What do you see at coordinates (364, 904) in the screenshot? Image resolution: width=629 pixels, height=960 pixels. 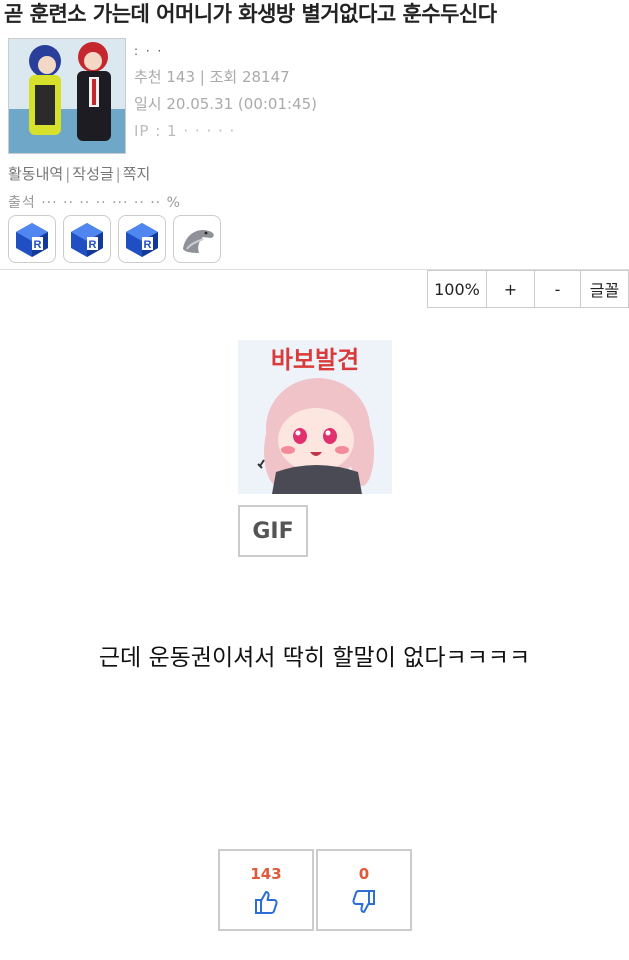 I see `thumbs-down-icon` at bounding box center [364, 904].